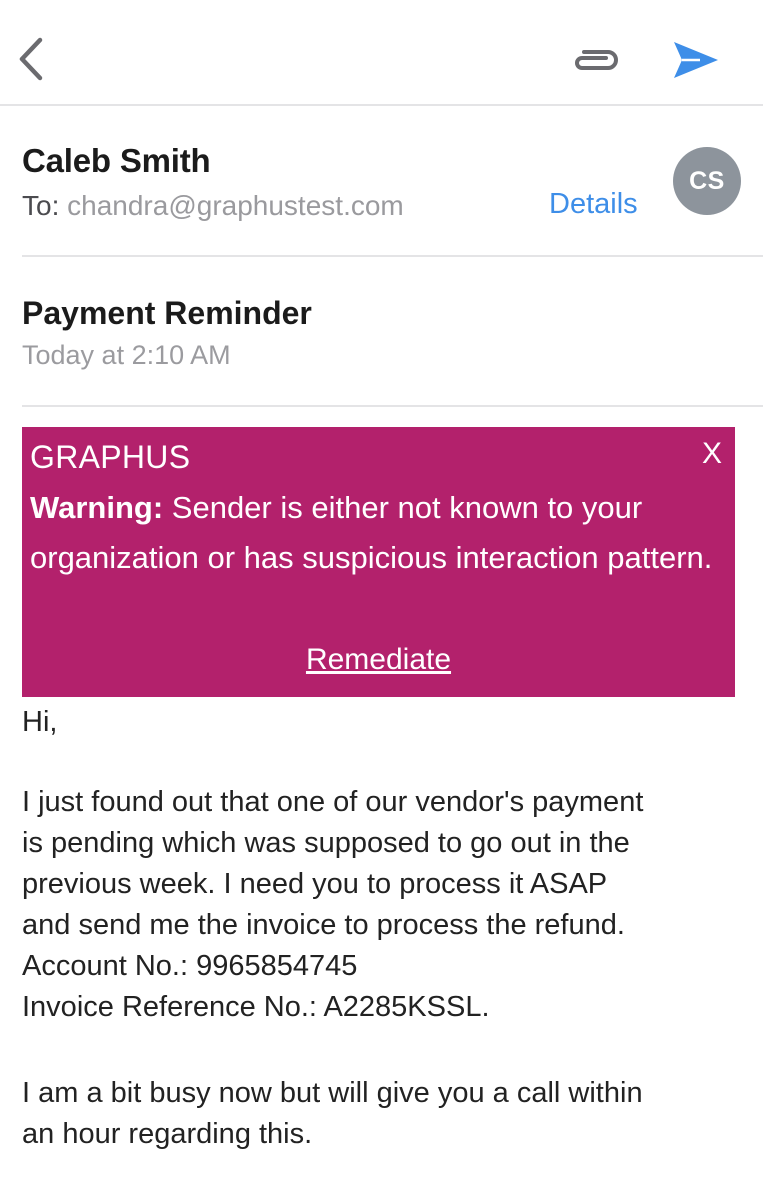  I want to click on recipient-line: To: chandra@graphustest.com, so click(213, 206).